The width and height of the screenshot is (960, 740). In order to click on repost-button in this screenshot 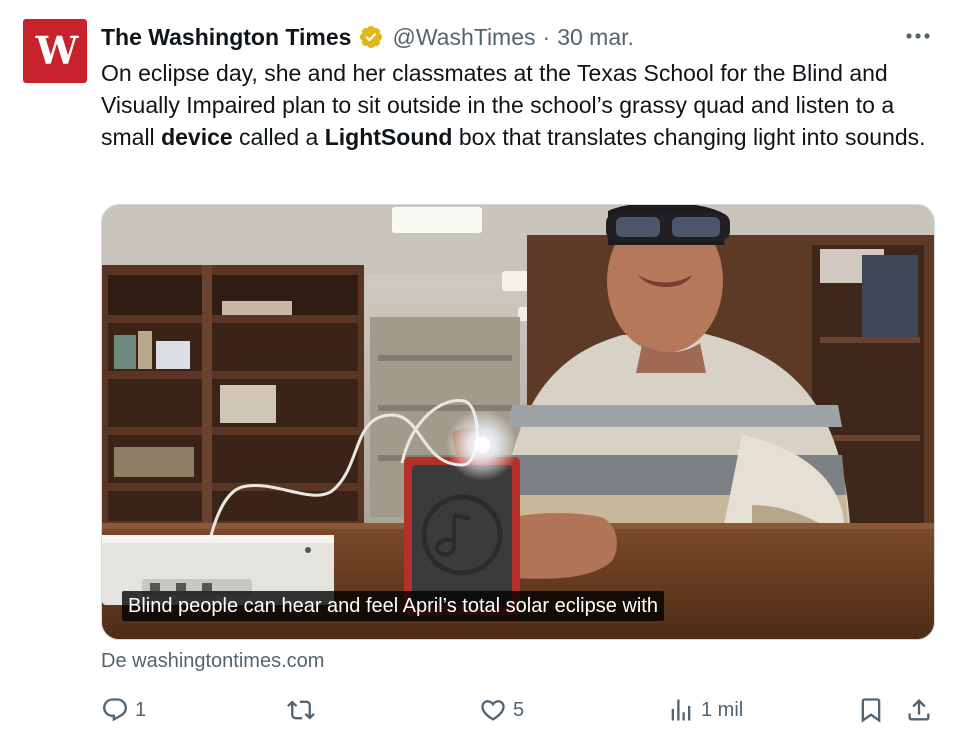, I will do `click(304, 710)`.